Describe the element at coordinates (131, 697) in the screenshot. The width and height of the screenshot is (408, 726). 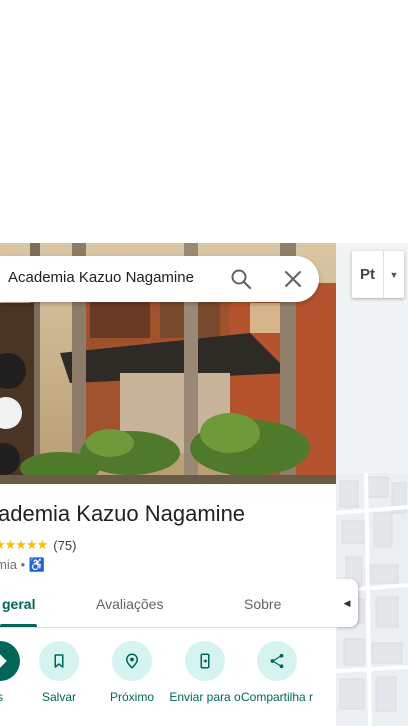
I see `nearby-label: Próximo` at that location.